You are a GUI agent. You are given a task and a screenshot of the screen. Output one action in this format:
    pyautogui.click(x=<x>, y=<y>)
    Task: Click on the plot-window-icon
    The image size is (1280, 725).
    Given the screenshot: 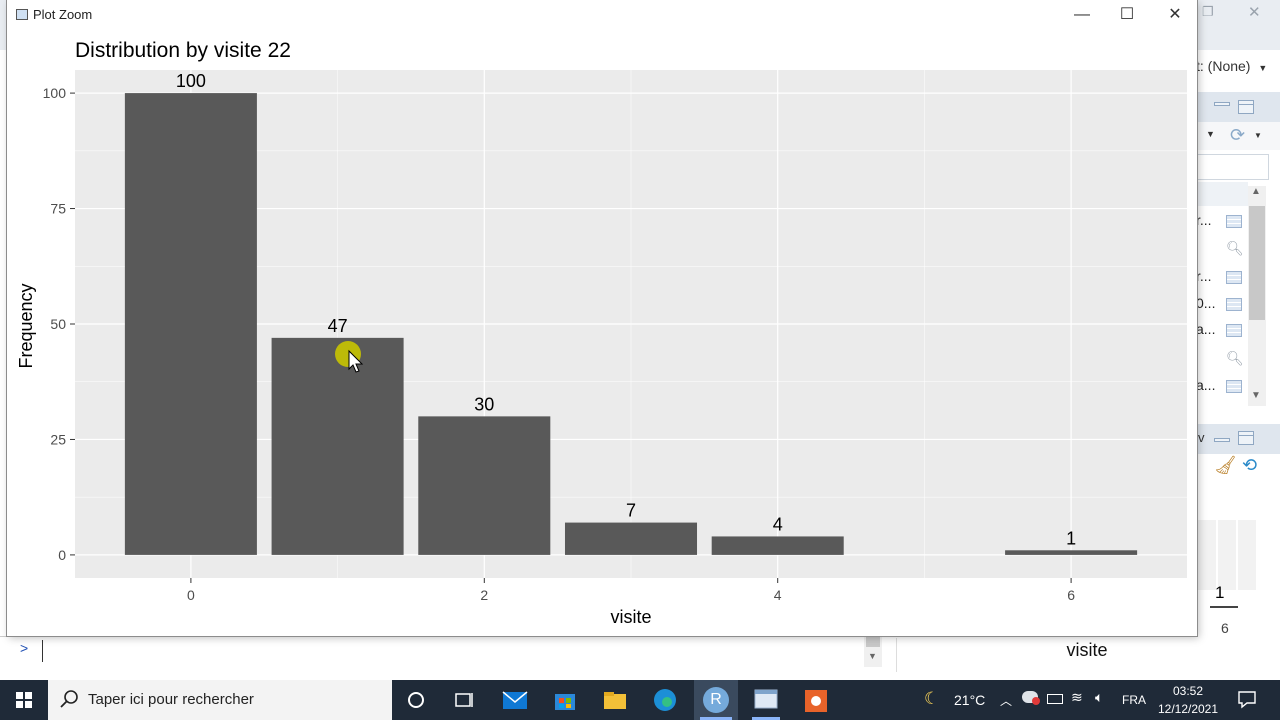 What is the action you would take?
    pyautogui.click(x=766, y=699)
    